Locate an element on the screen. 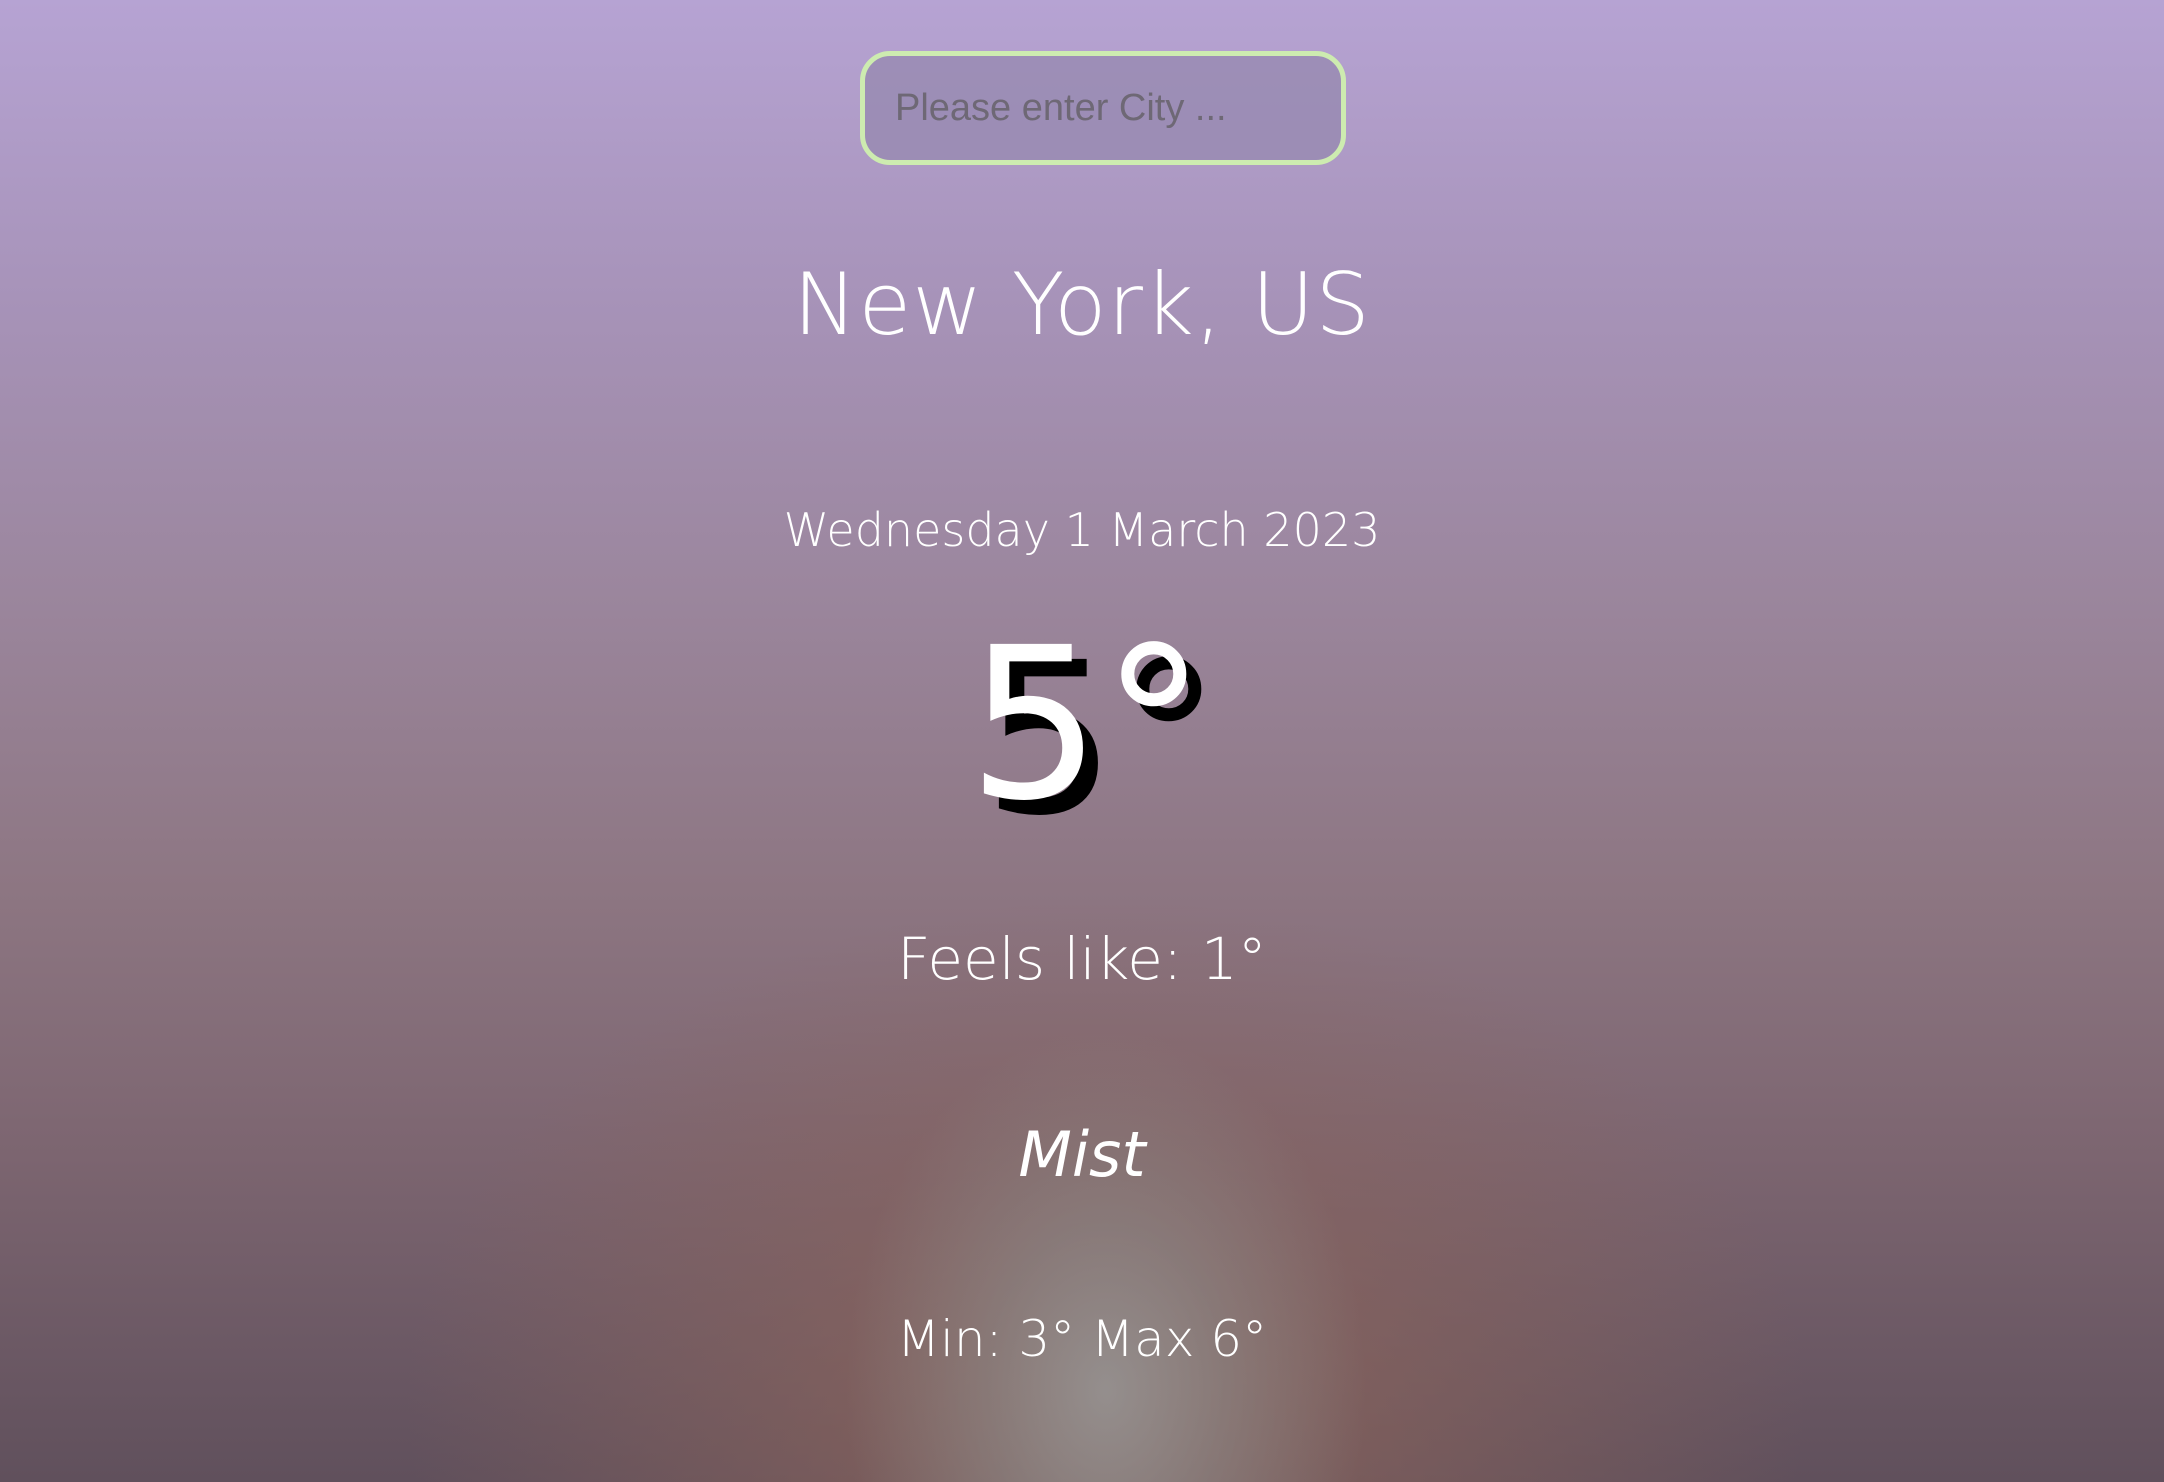 The image size is (2164, 1482). min-max-temperature: Min: 3° Max 6° is located at coordinates (1082, 1339).